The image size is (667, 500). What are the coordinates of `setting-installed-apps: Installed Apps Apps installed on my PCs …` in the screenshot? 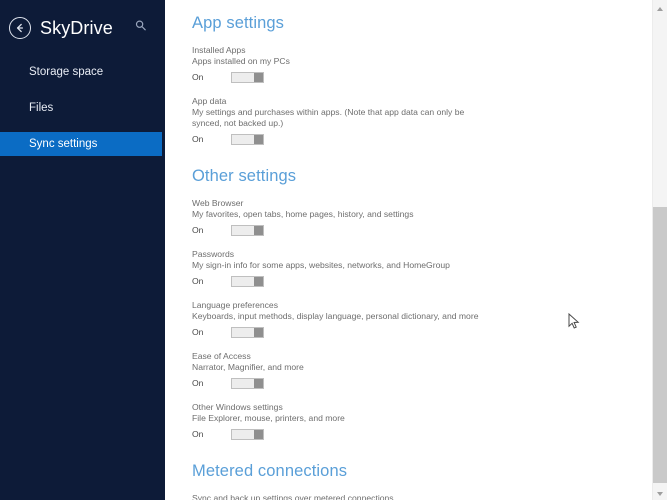 It's located at (342, 64).